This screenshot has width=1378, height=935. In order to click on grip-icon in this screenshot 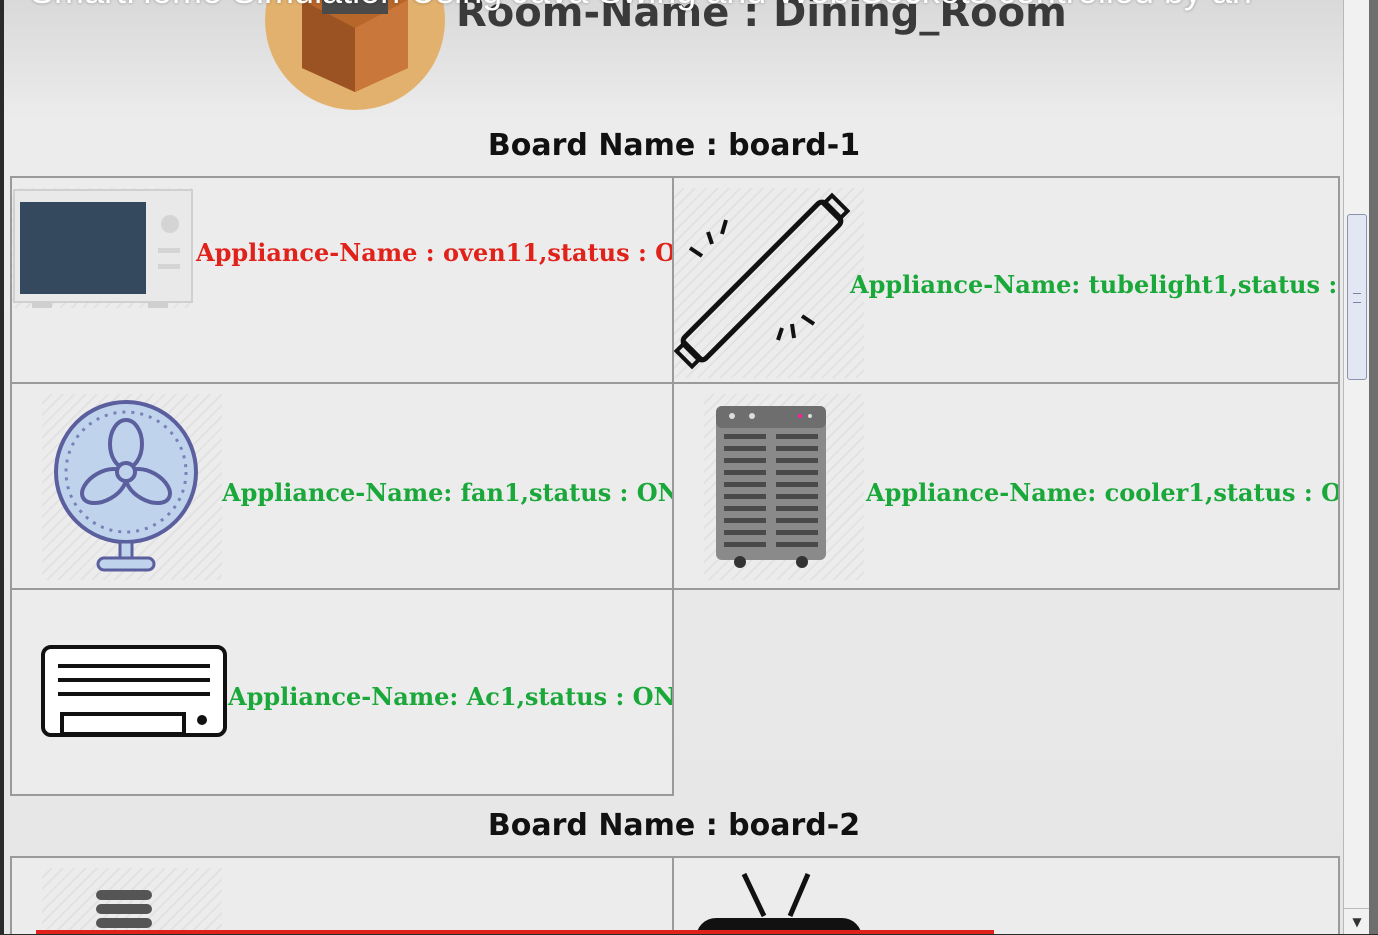, I will do `click(1357, 298)`.